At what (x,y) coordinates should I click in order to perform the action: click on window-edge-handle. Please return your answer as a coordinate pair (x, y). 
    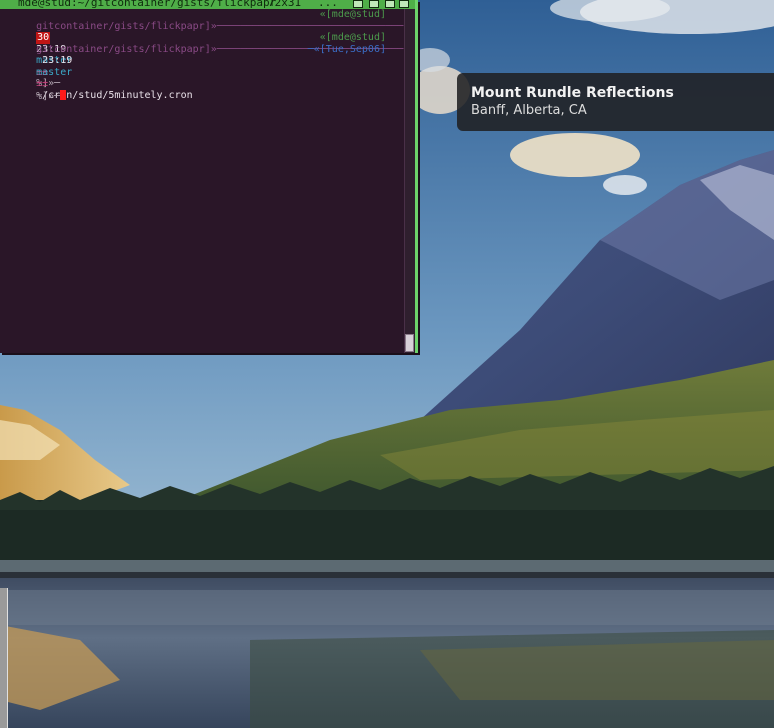
    Looking at the image, I should click on (4, 658).